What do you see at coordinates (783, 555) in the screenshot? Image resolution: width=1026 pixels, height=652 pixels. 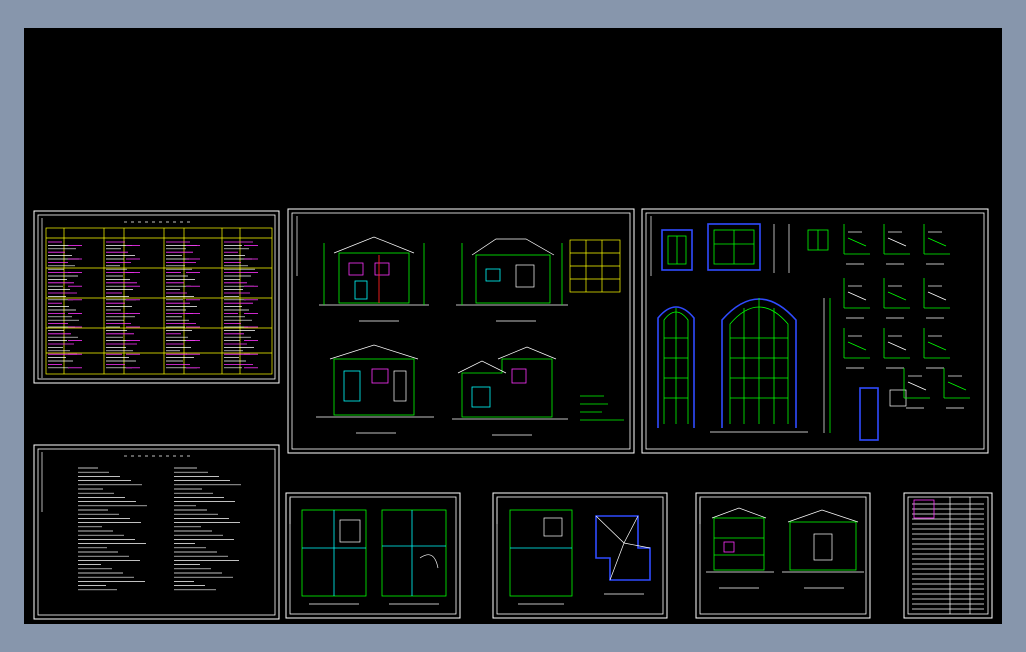 I see `sheet-sections` at bounding box center [783, 555].